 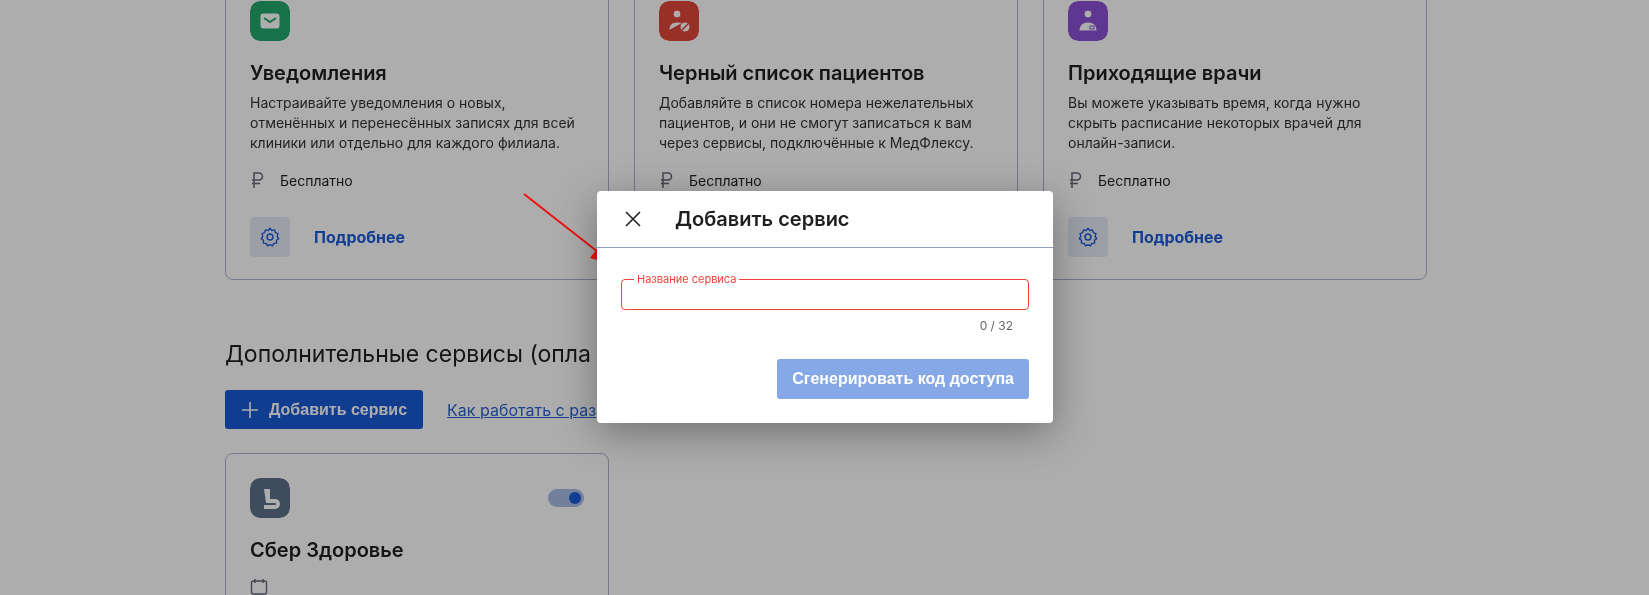 What do you see at coordinates (324, 409) in the screenshot?
I see `add-service-button: Добавить сервис` at bounding box center [324, 409].